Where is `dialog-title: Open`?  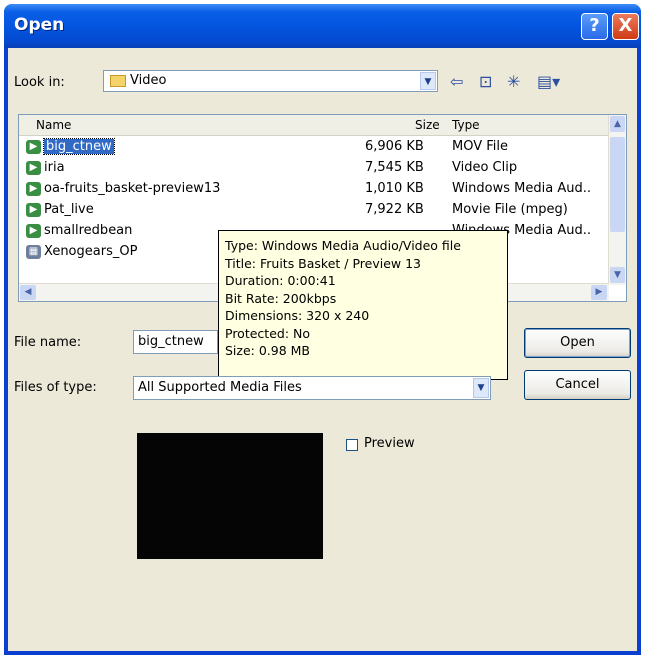
dialog-title: Open is located at coordinates (39, 25).